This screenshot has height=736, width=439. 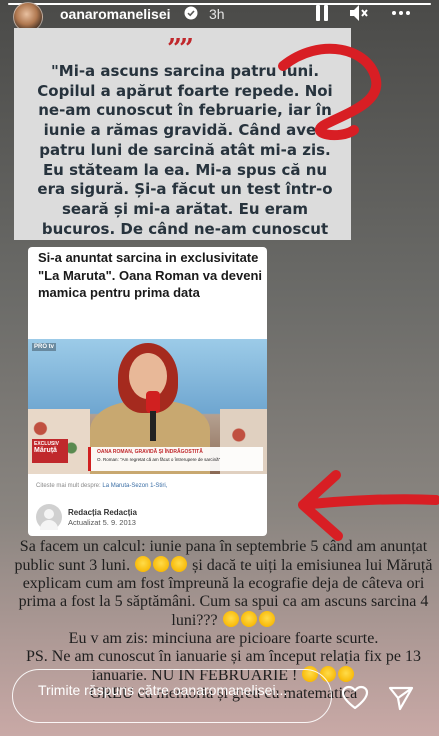 I want to click on lower-third-headline: OANA ROMAN, GRAVIDĂ ȘI ÎNDRĂGOSTITĂ, so click(x=150, y=452).